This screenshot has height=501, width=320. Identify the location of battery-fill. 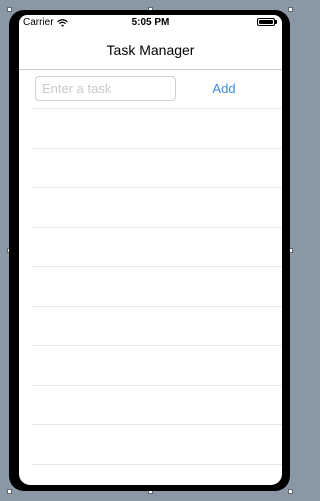
(266, 22).